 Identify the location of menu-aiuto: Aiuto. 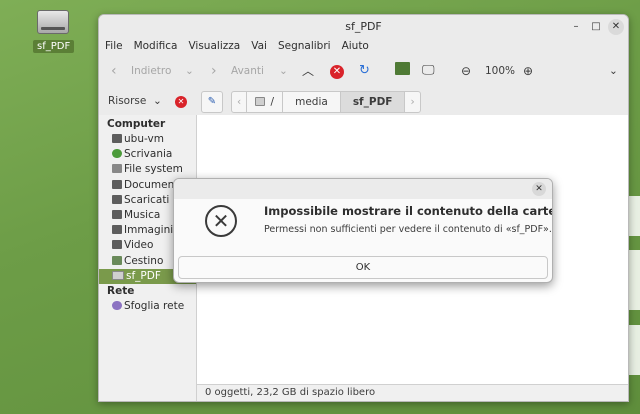
(355, 47).